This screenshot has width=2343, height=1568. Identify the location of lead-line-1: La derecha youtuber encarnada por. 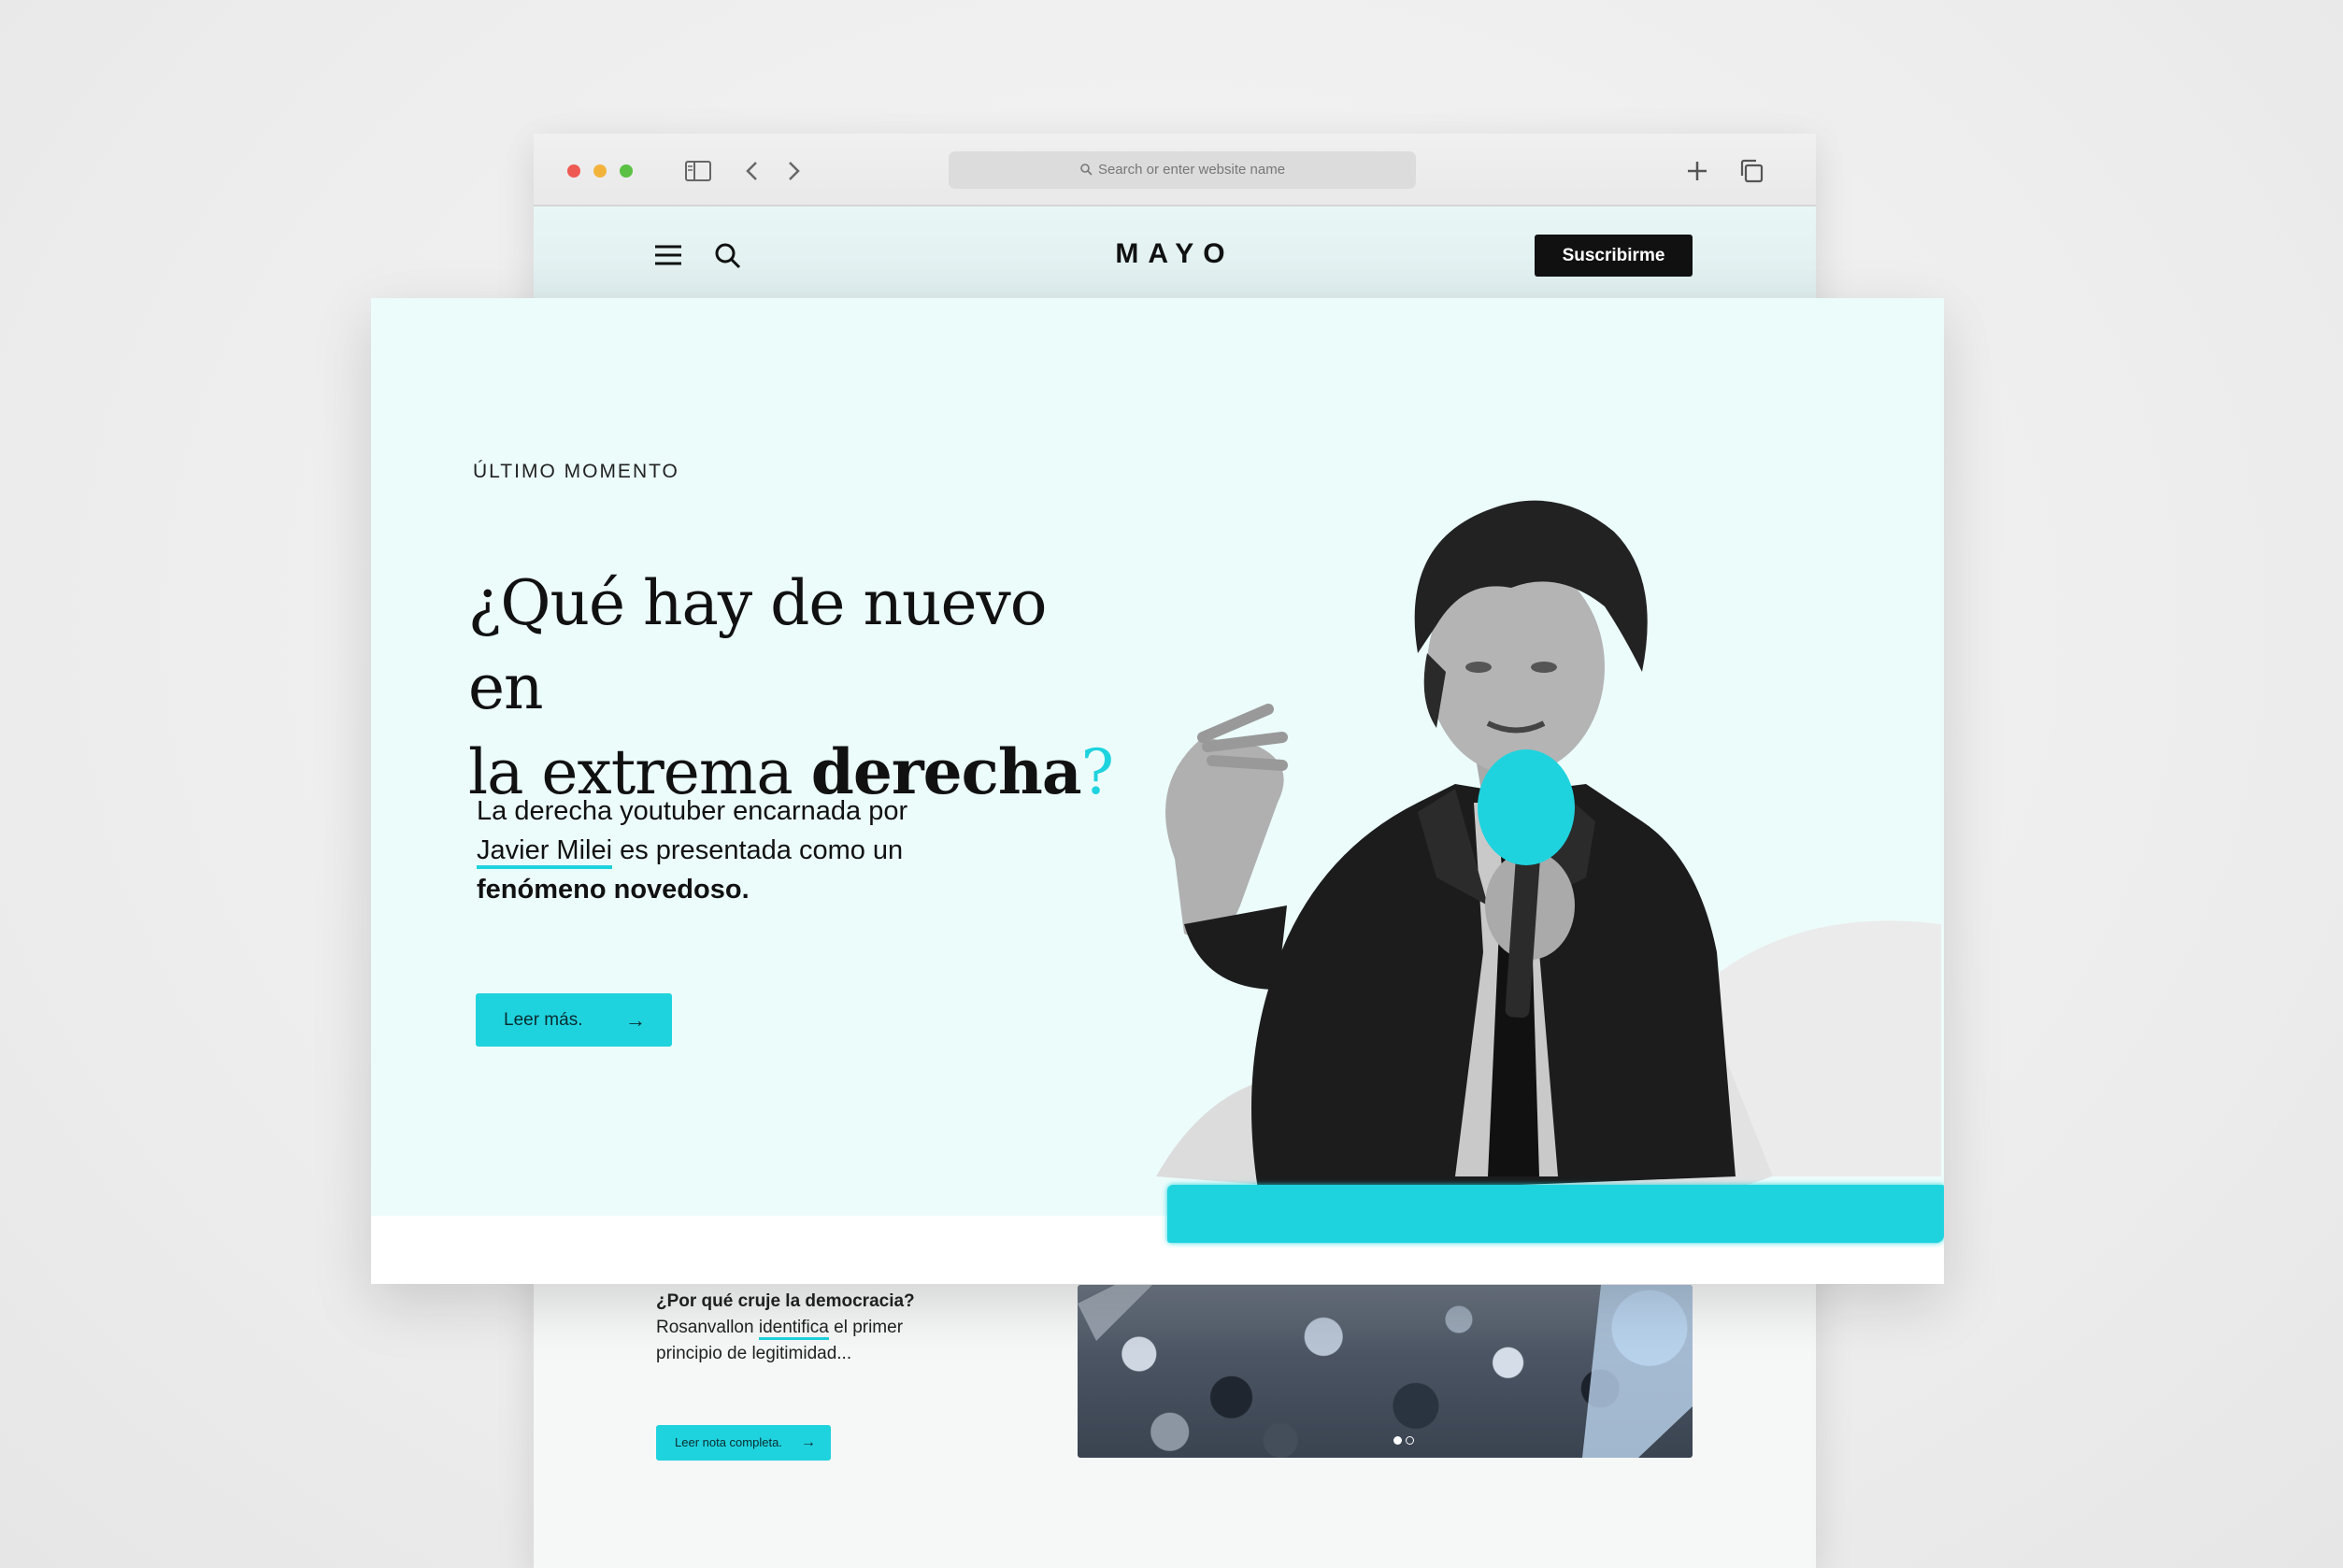
(692, 811).